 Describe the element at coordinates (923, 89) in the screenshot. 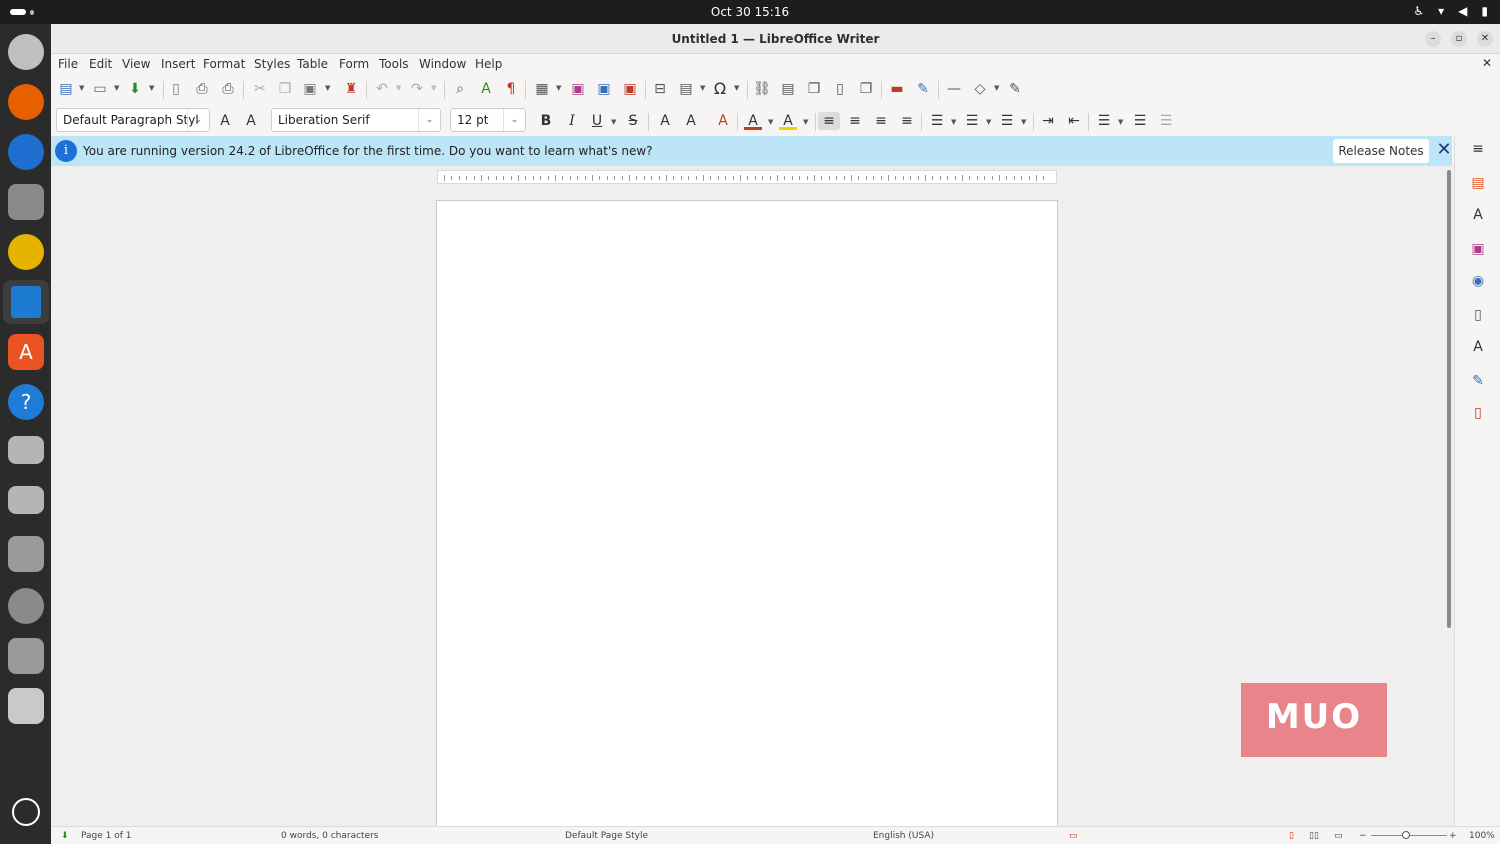

I see `track-changes-icon: ✎` at that location.